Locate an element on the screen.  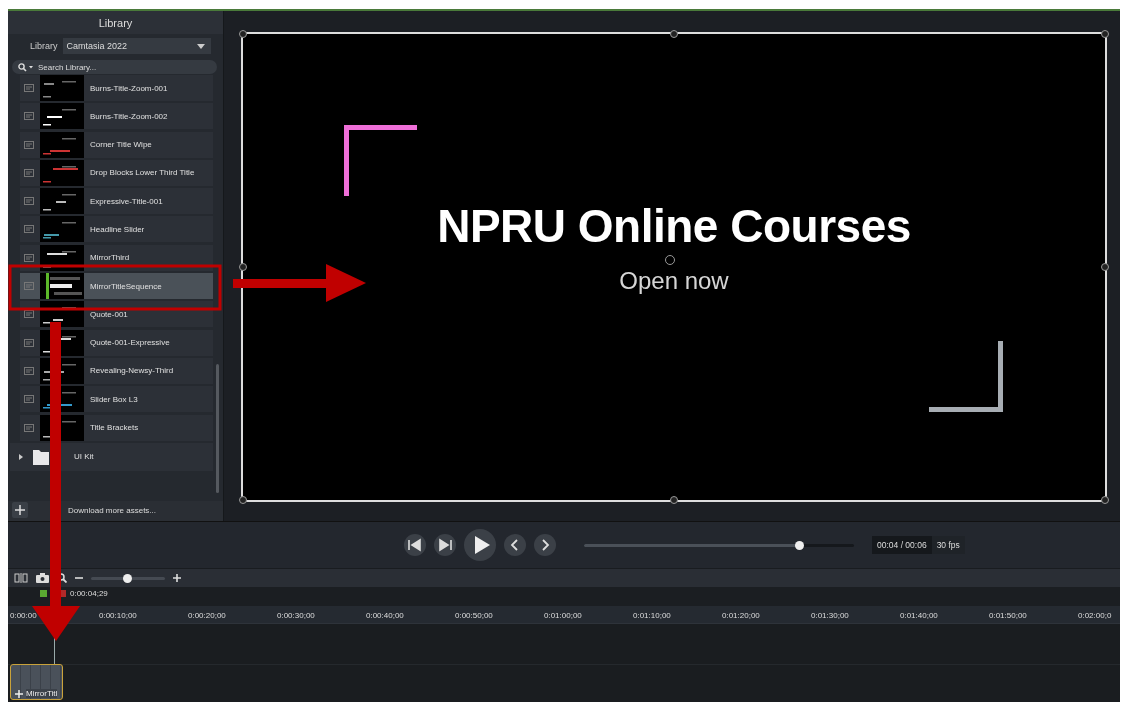
library-item: Drop Blocks Lower Third Title is located at coordinates (116, 172).